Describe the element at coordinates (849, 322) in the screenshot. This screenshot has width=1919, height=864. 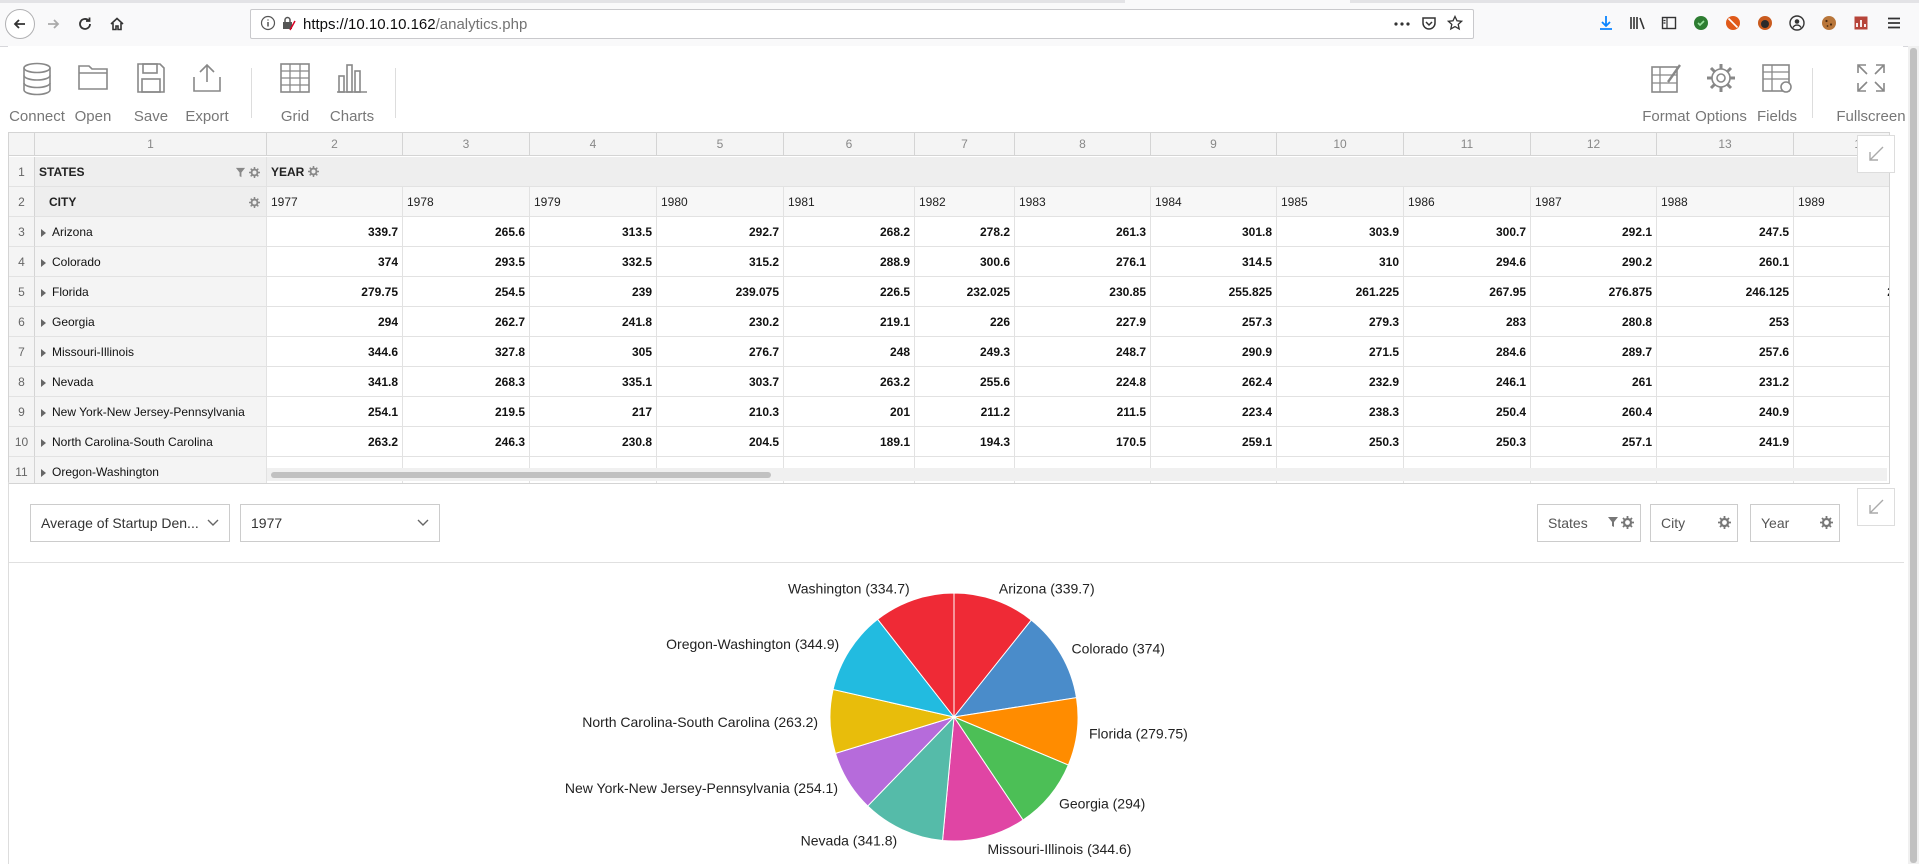
I see `table-cell: 219.1` at that location.